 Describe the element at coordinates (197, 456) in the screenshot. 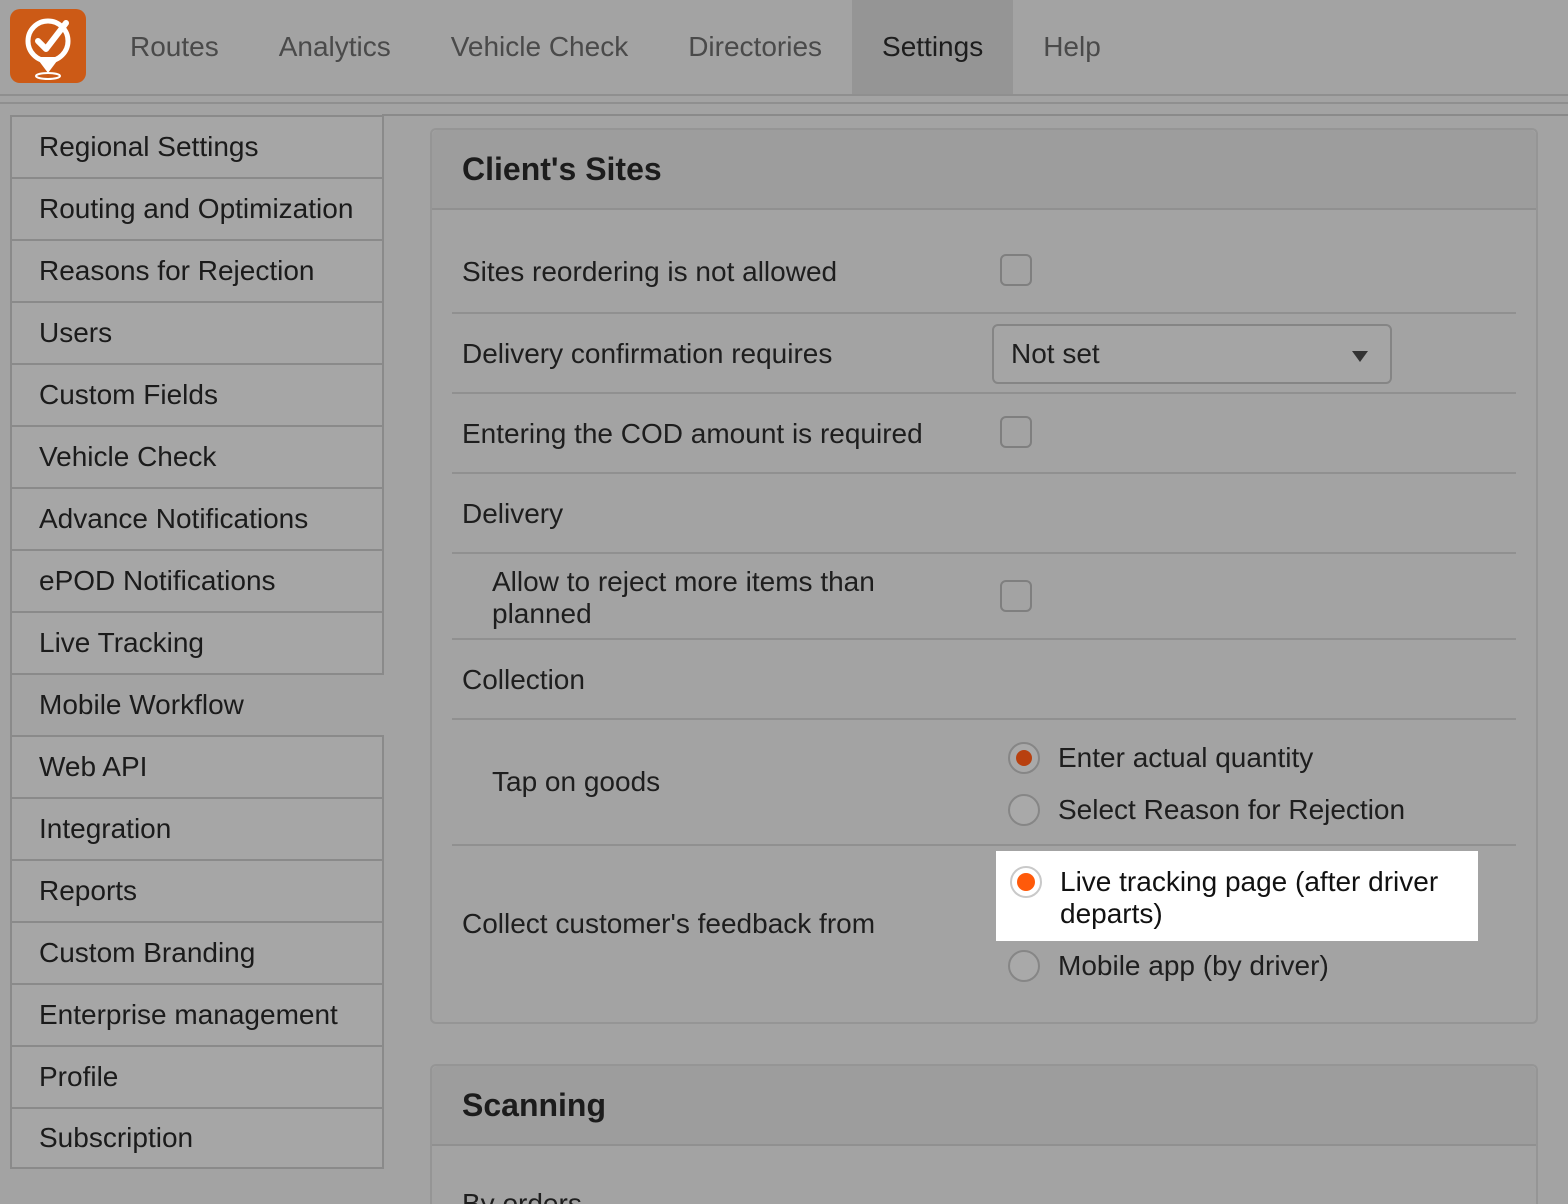

I see `sidebar-item-vehicle-check: Vehicle Check` at that location.